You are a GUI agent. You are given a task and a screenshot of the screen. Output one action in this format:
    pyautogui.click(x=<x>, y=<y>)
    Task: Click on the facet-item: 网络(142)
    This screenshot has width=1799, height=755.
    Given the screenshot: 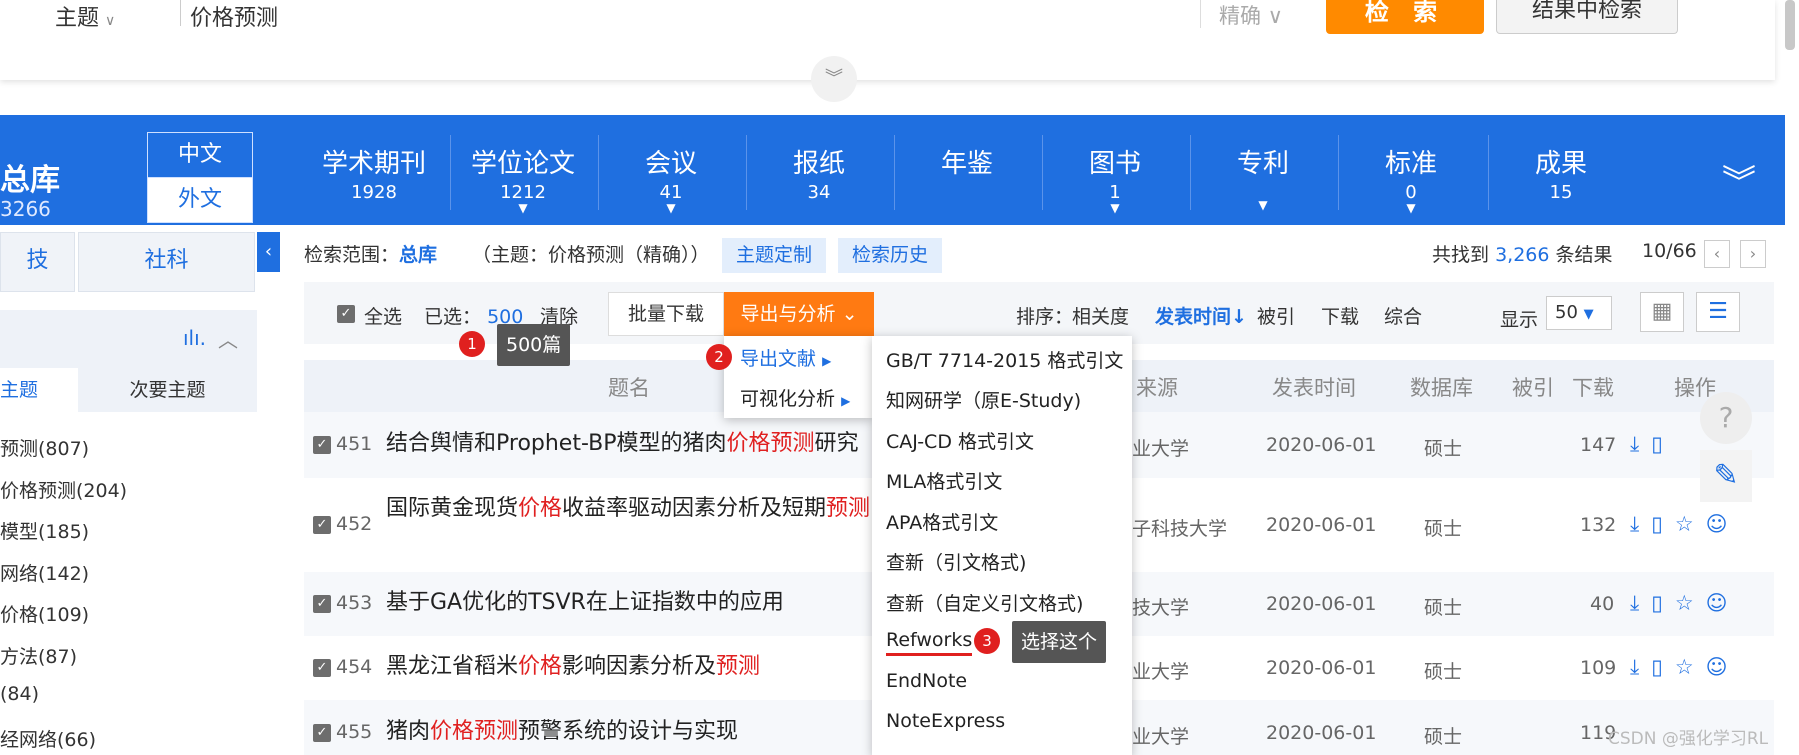 What is the action you would take?
    pyautogui.click(x=44, y=572)
    